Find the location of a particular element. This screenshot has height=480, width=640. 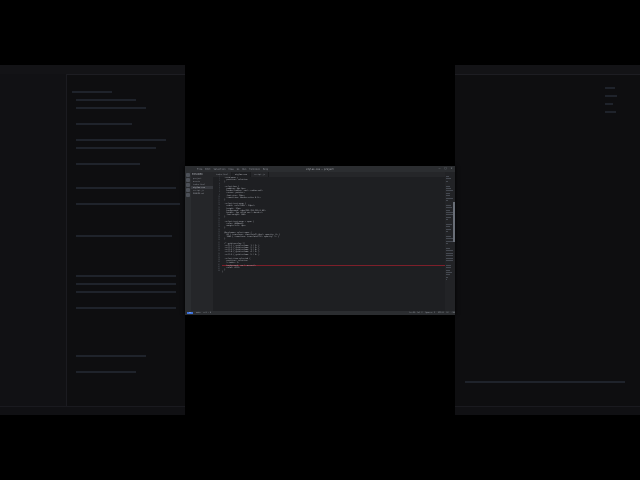

minimap is located at coordinates (450, 241).